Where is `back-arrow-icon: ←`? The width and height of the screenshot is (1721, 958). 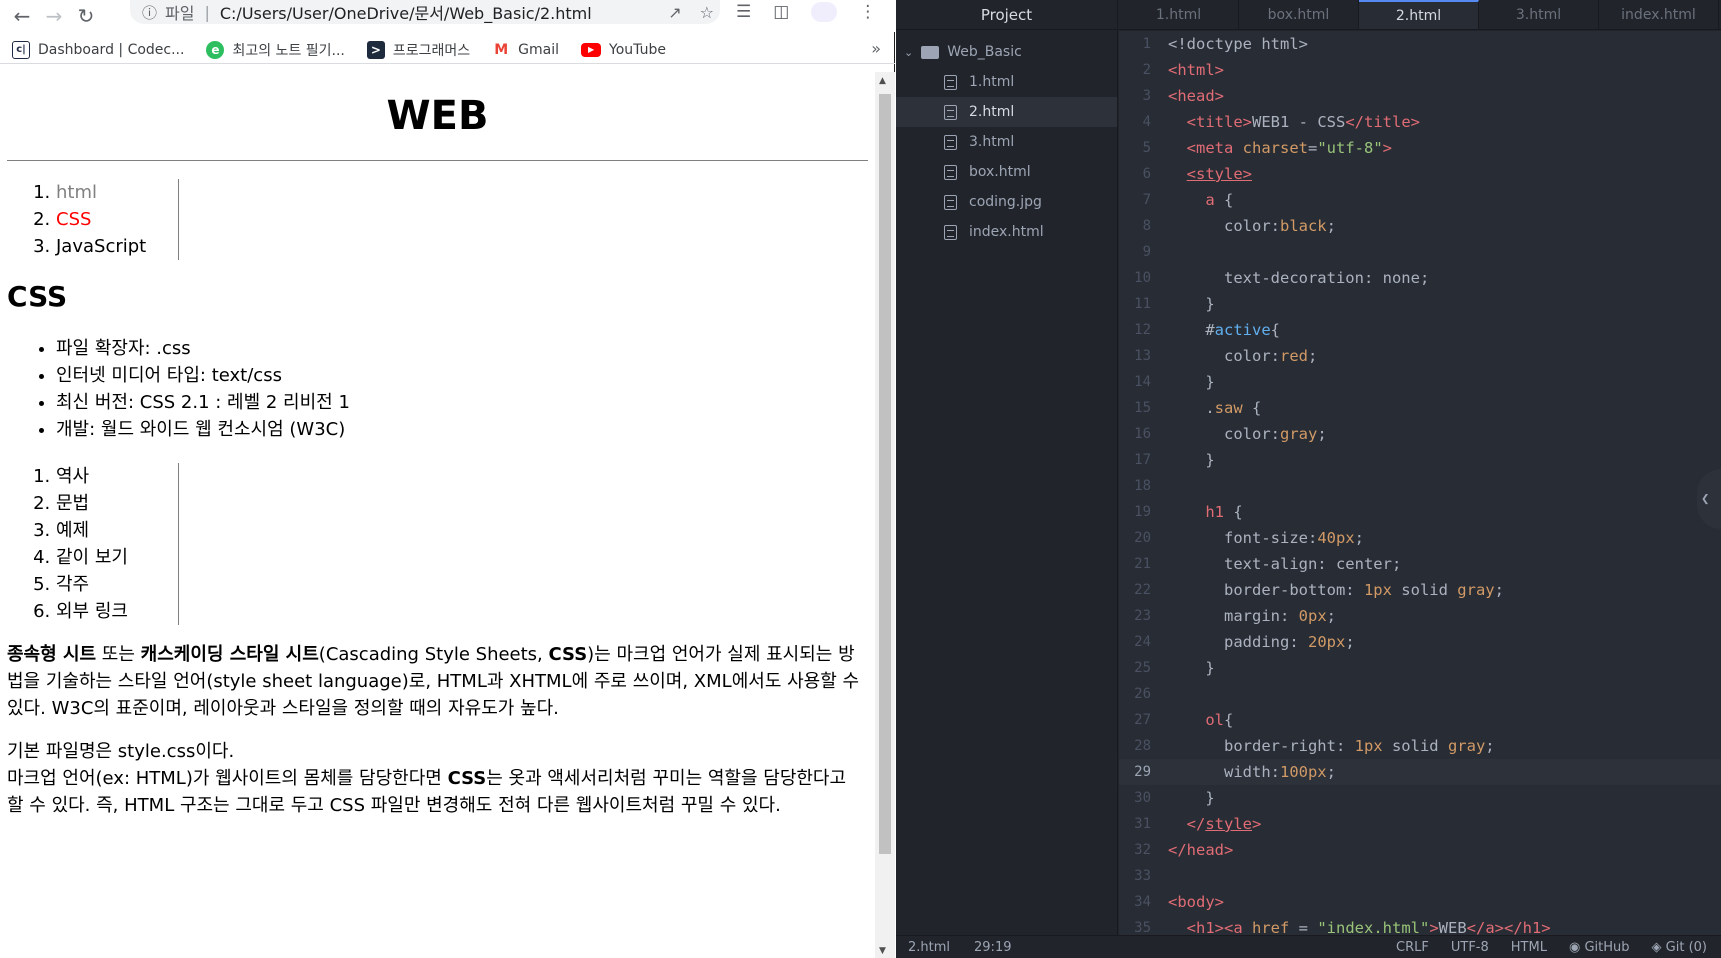 back-arrow-icon: ← is located at coordinates (22, 16).